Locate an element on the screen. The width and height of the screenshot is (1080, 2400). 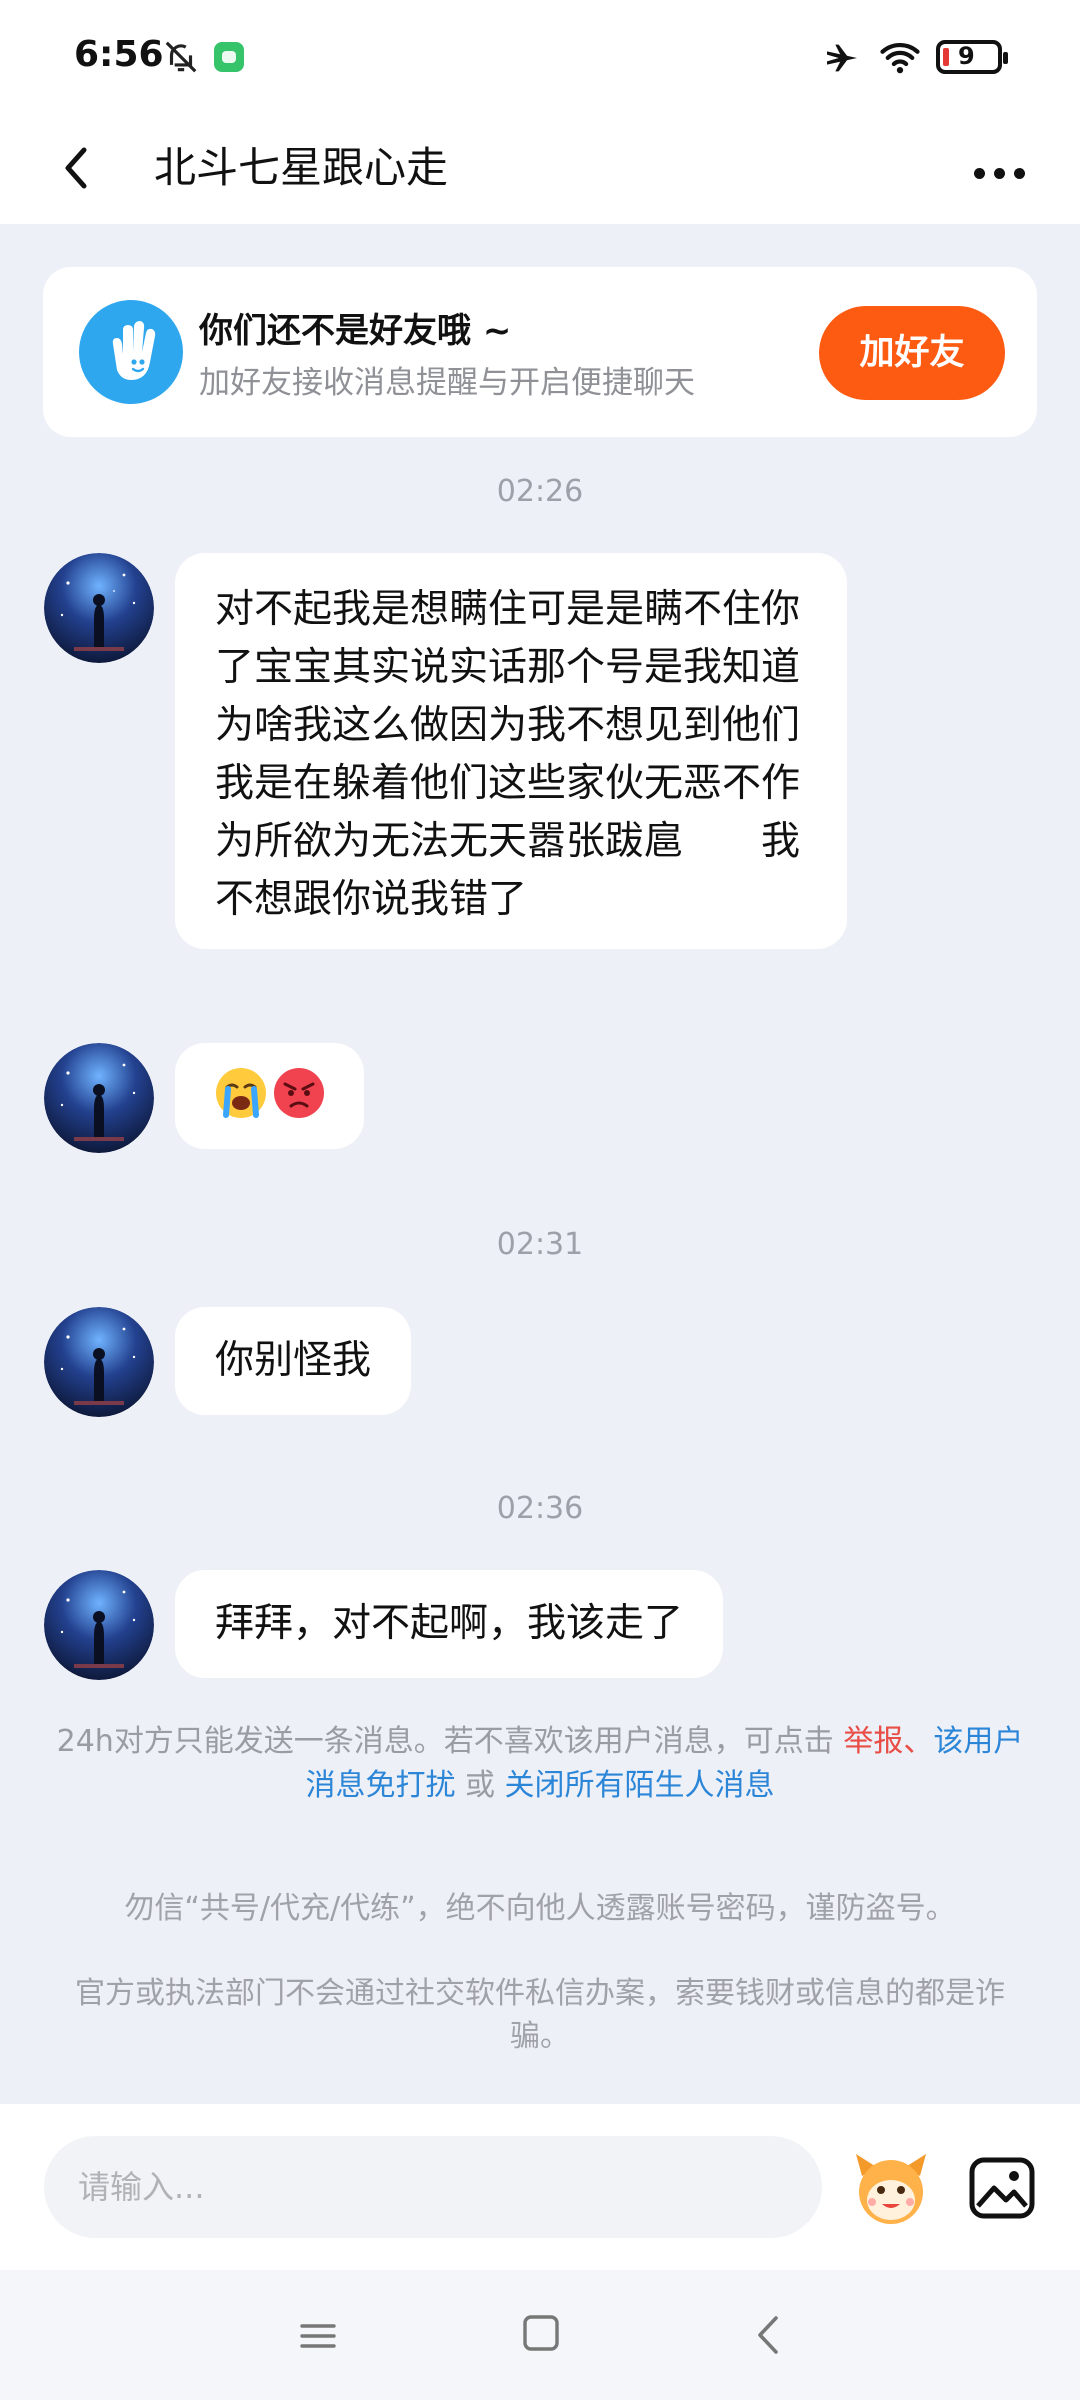
message-bubble: 你别怪我 is located at coordinates (293, 1361).